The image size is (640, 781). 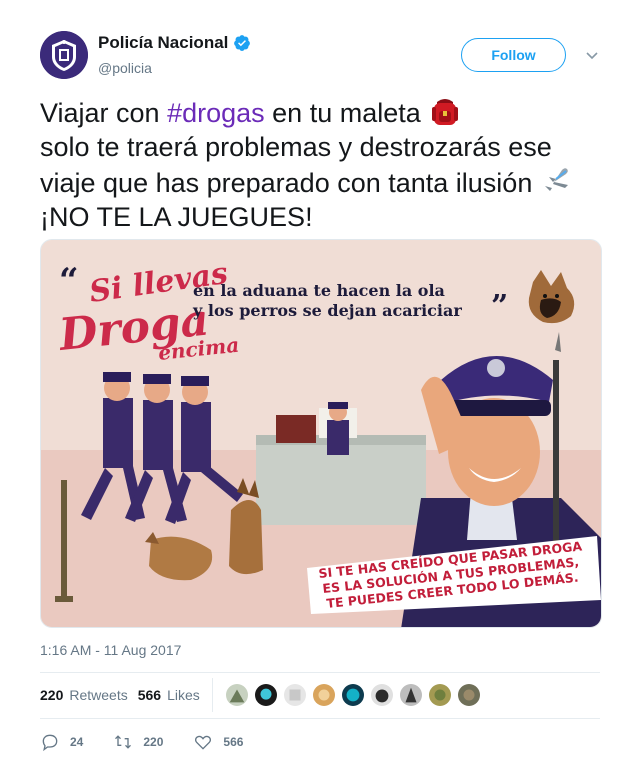 I want to click on stats-separator, so click(x=212, y=695).